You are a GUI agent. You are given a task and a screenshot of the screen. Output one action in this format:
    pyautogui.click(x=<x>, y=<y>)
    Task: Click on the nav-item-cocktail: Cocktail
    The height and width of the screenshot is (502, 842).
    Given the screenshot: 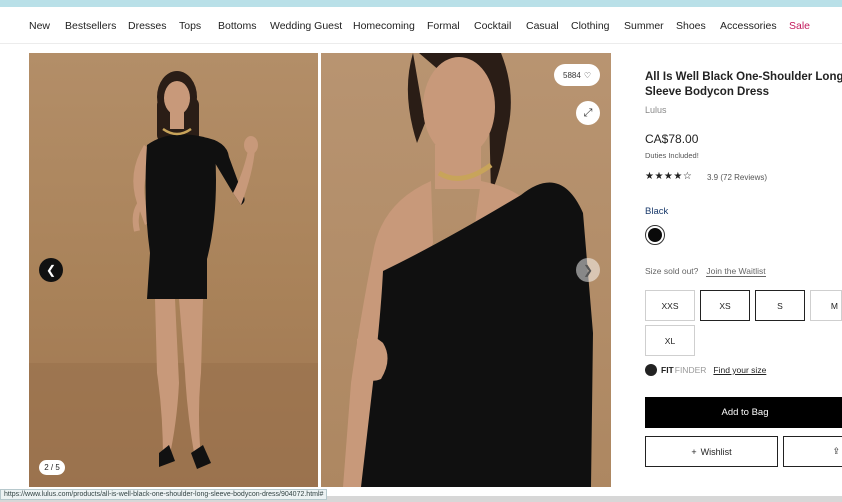 What is the action you would take?
    pyautogui.click(x=492, y=26)
    